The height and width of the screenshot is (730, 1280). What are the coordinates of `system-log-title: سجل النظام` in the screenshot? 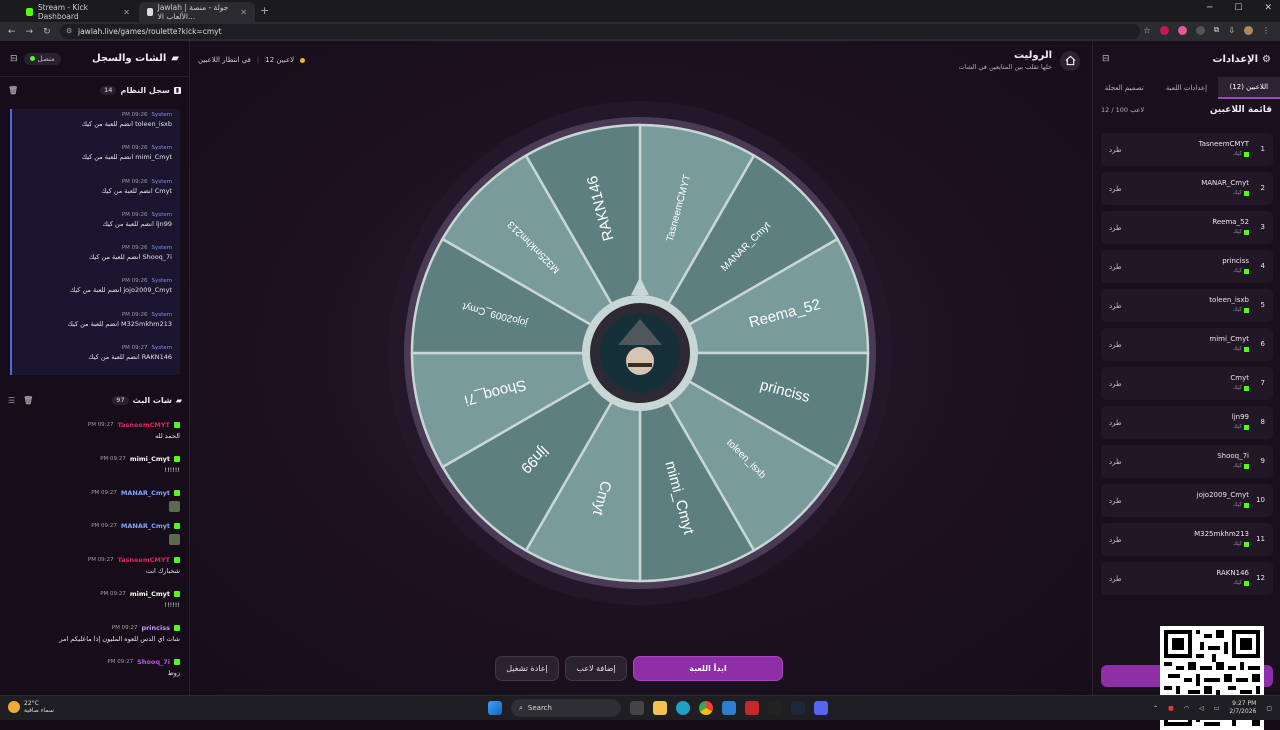 It's located at (145, 90).